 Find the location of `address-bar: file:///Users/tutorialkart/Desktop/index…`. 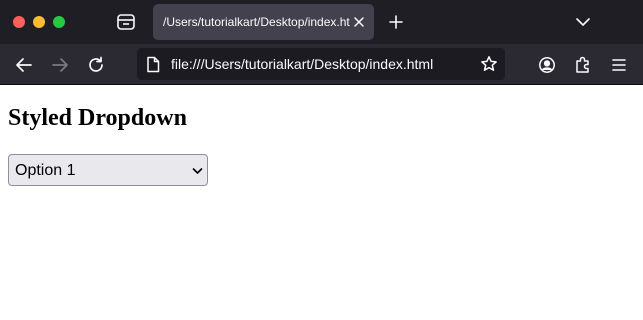

address-bar: file:///Users/tutorialkart/Desktop/index… is located at coordinates (321, 64).